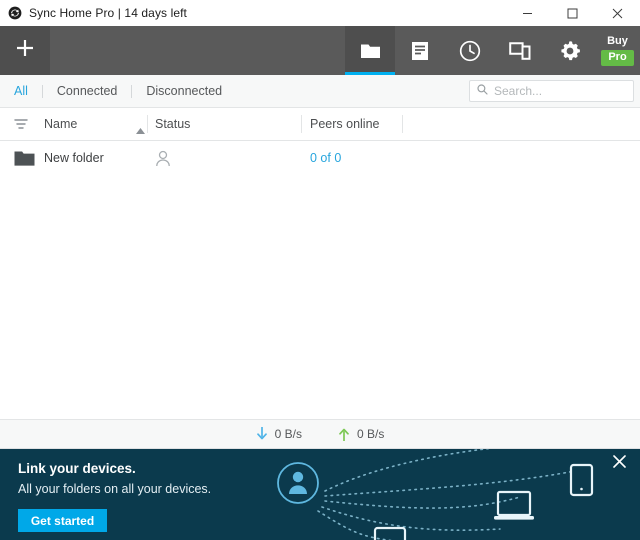  I want to click on gear-icon, so click(570, 51).